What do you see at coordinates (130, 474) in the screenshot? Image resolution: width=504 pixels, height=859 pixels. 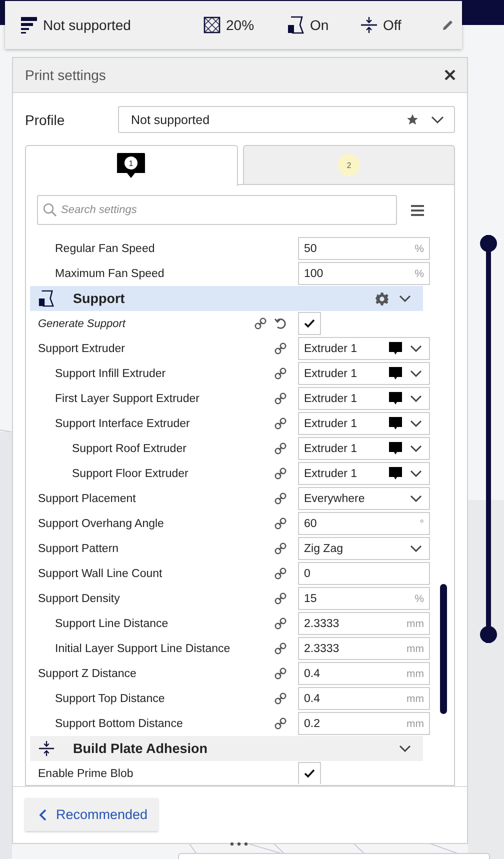 I see `setting-label: Support Floor Extruder` at bounding box center [130, 474].